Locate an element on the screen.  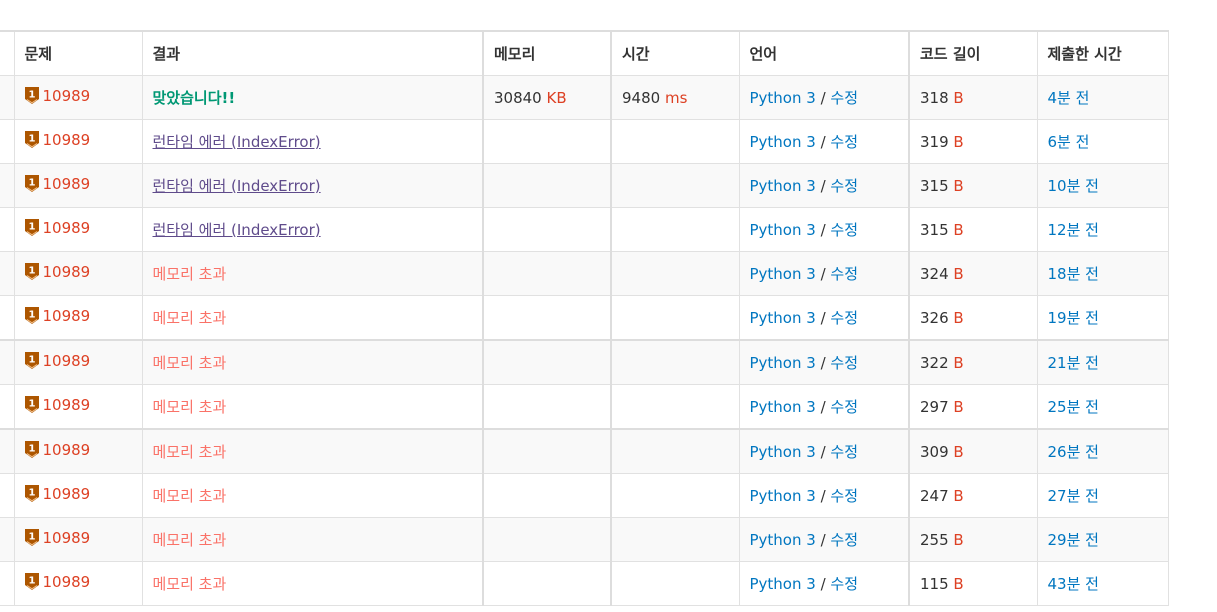
submitted-time-link: 29분 전 is located at coordinates (1073, 540).